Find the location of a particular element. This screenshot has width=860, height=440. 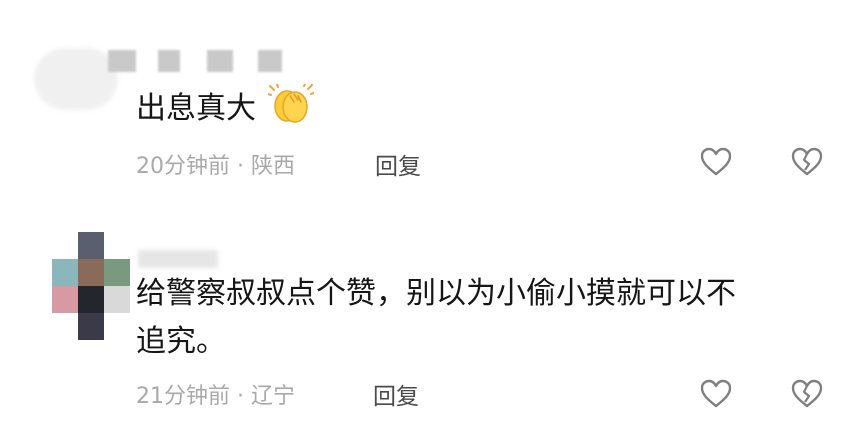

comment-meta: 21分钟前 · 辽宁 is located at coordinates (215, 394).